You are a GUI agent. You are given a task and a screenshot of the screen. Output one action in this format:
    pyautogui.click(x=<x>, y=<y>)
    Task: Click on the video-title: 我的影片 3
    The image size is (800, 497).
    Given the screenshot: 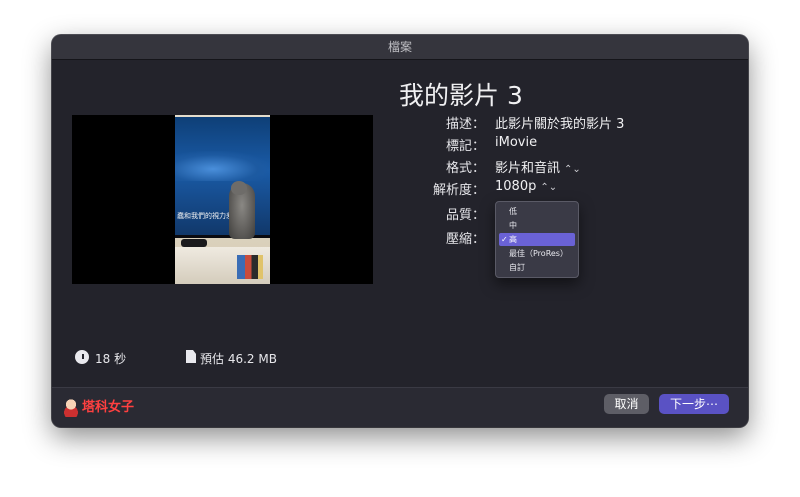 What is the action you would take?
    pyautogui.click(x=461, y=94)
    